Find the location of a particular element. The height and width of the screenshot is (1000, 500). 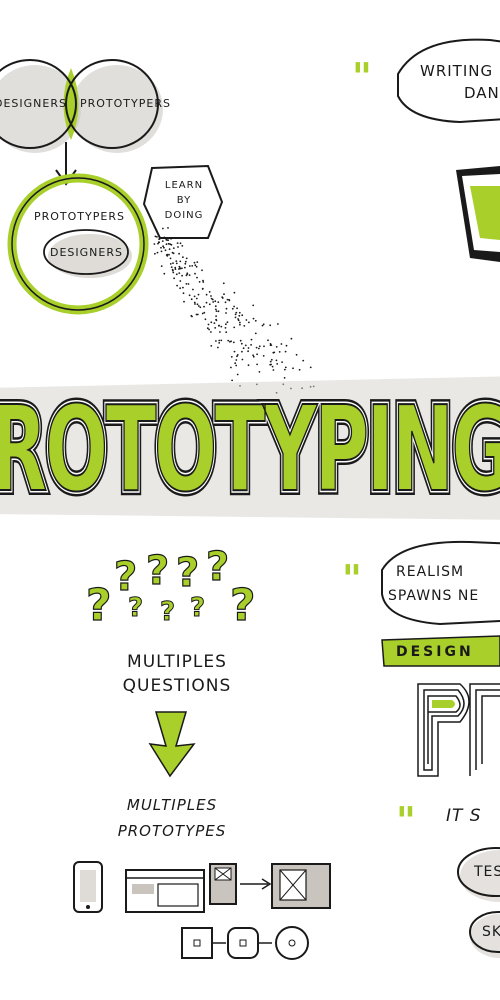

dotted-beam is located at coordinates (234, 310).